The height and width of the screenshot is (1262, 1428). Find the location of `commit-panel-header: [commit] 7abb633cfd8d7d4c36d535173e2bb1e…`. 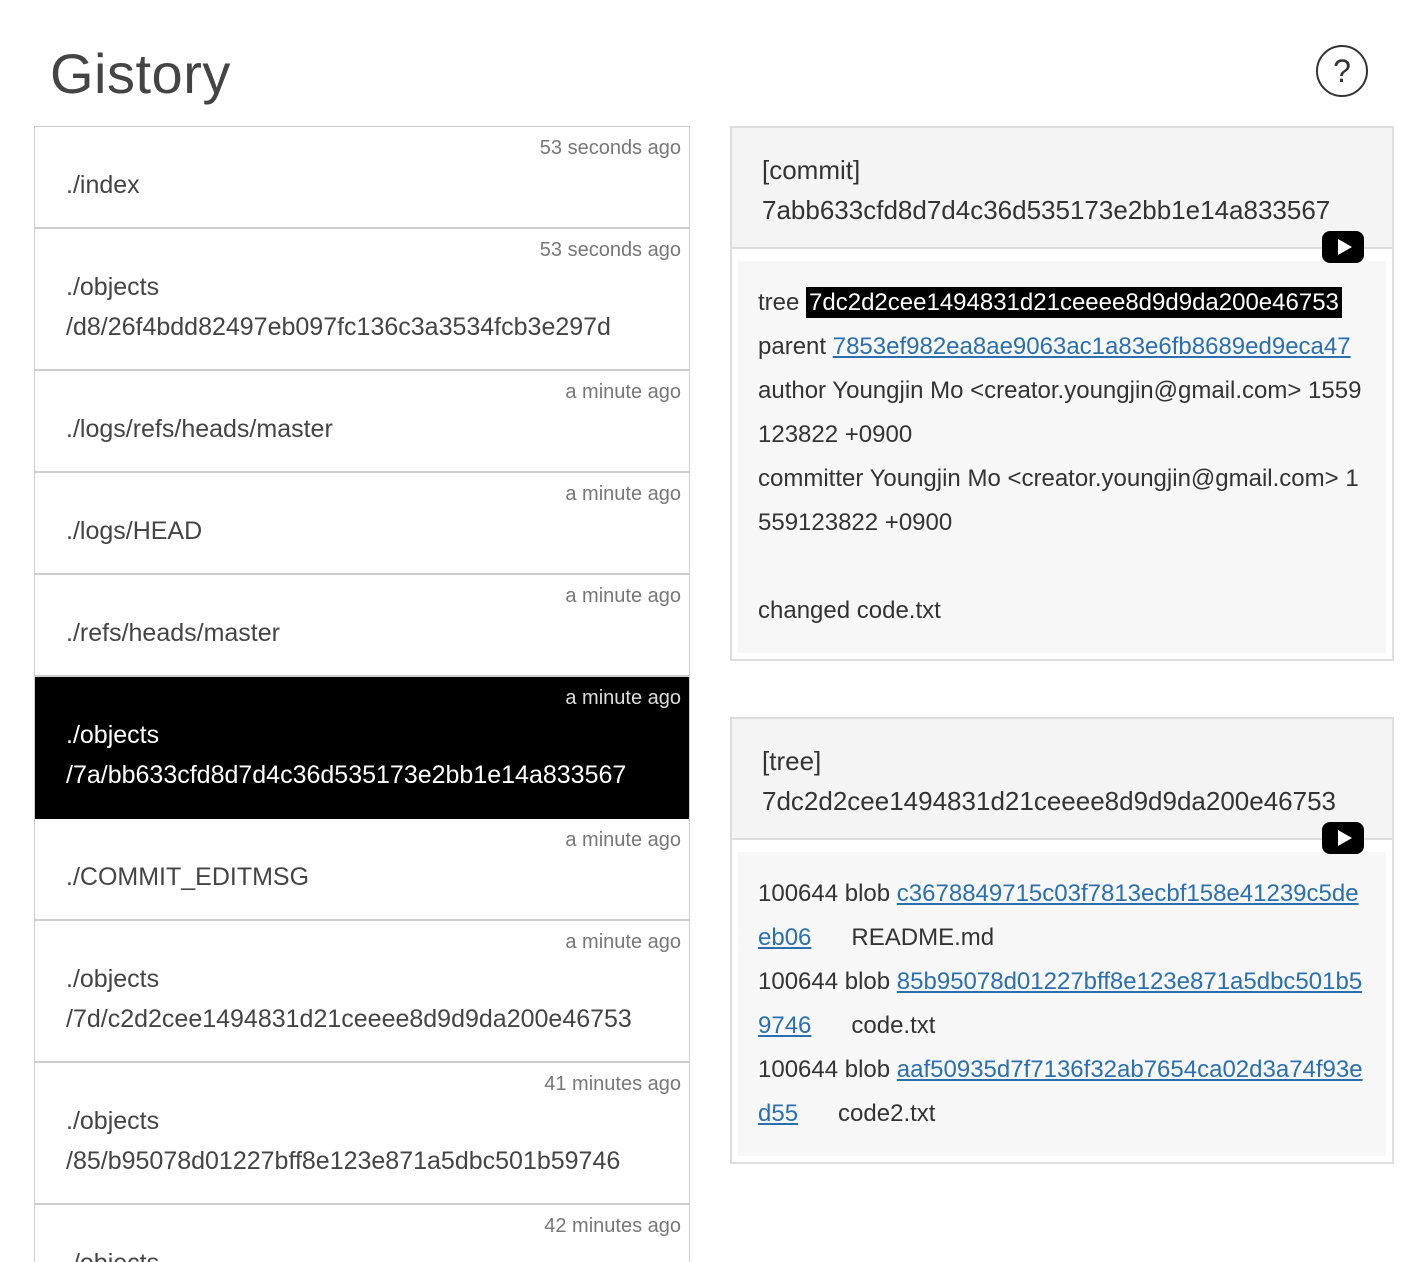

commit-panel-header: [commit] 7abb633cfd8d7d4c36d535173e2bb1e… is located at coordinates (1062, 195).